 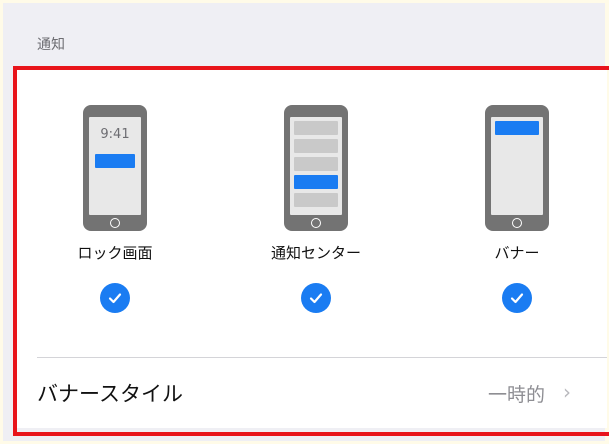 What do you see at coordinates (115, 134) in the screenshot?
I see `lock-screen-time: 9:41` at bounding box center [115, 134].